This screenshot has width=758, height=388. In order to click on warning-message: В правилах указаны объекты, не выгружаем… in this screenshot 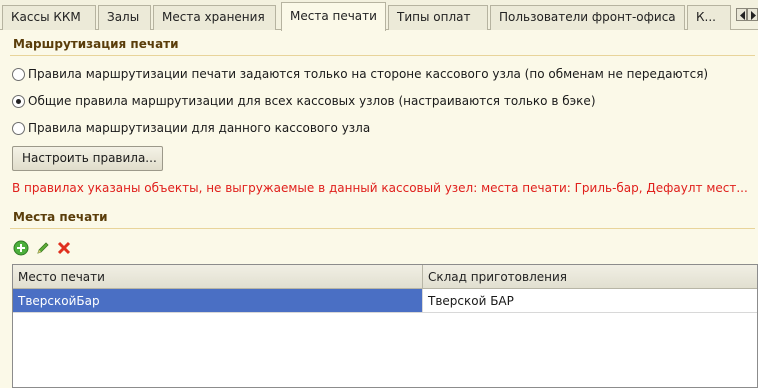, I will do `click(380, 188)`.